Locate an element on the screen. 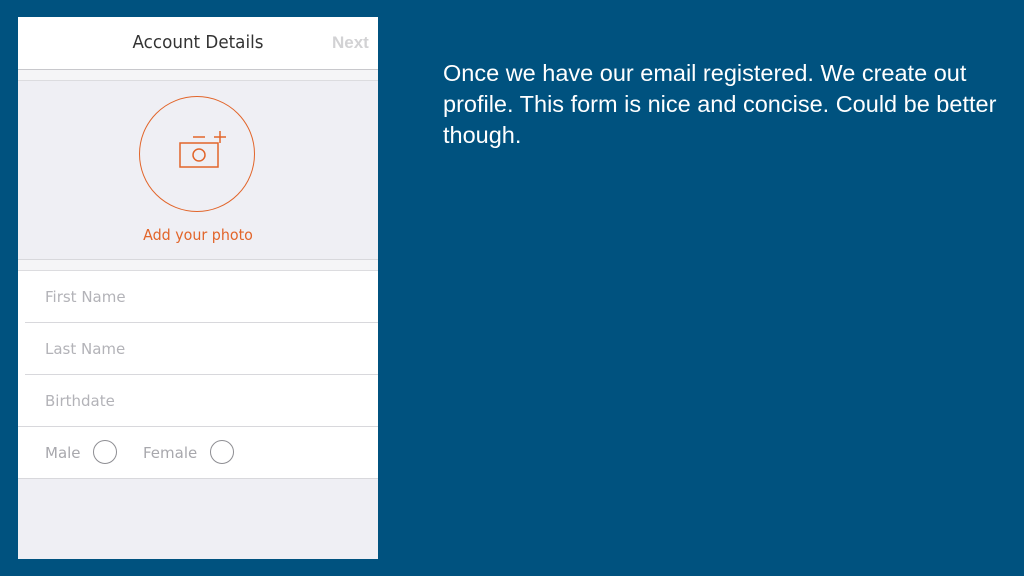  photo-section: Add your photo is located at coordinates (198, 170).